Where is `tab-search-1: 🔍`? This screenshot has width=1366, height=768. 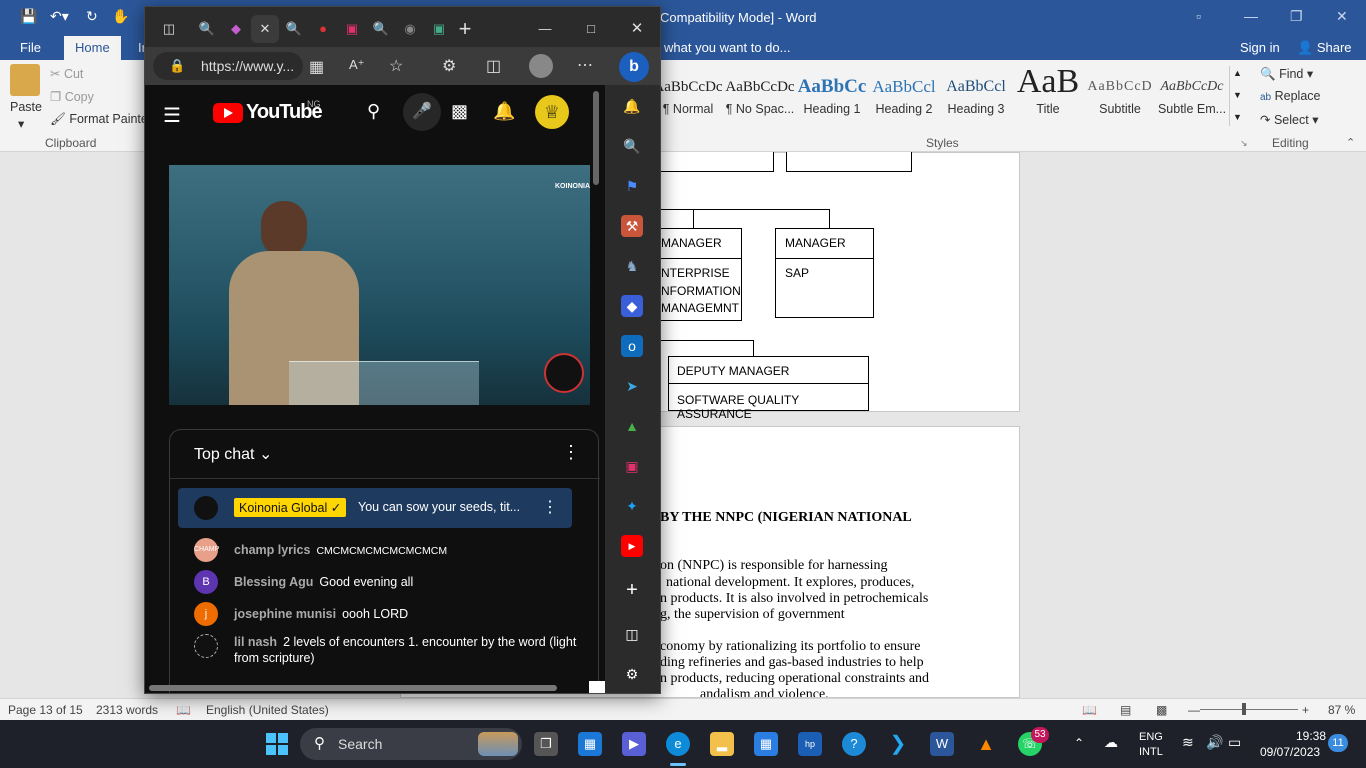 tab-search-1: 🔍 is located at coordinates (207, 29).